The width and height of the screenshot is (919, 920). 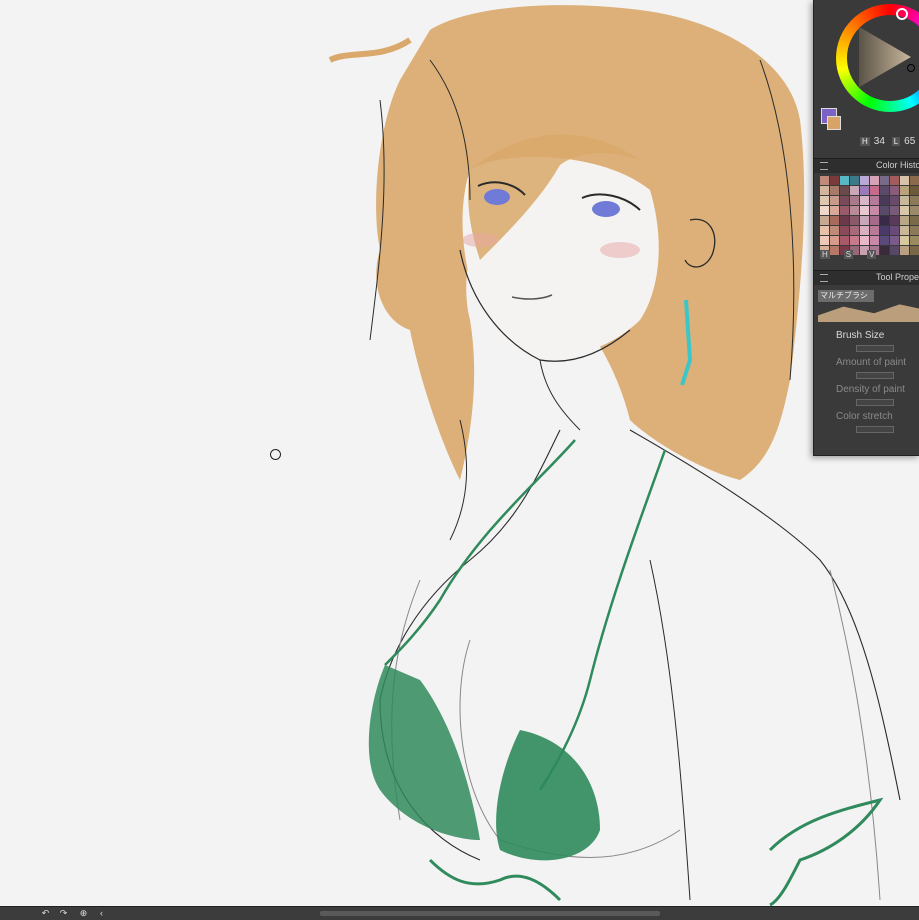 I want to click on color-history-modes: HSV, so click(x=855, y=254).